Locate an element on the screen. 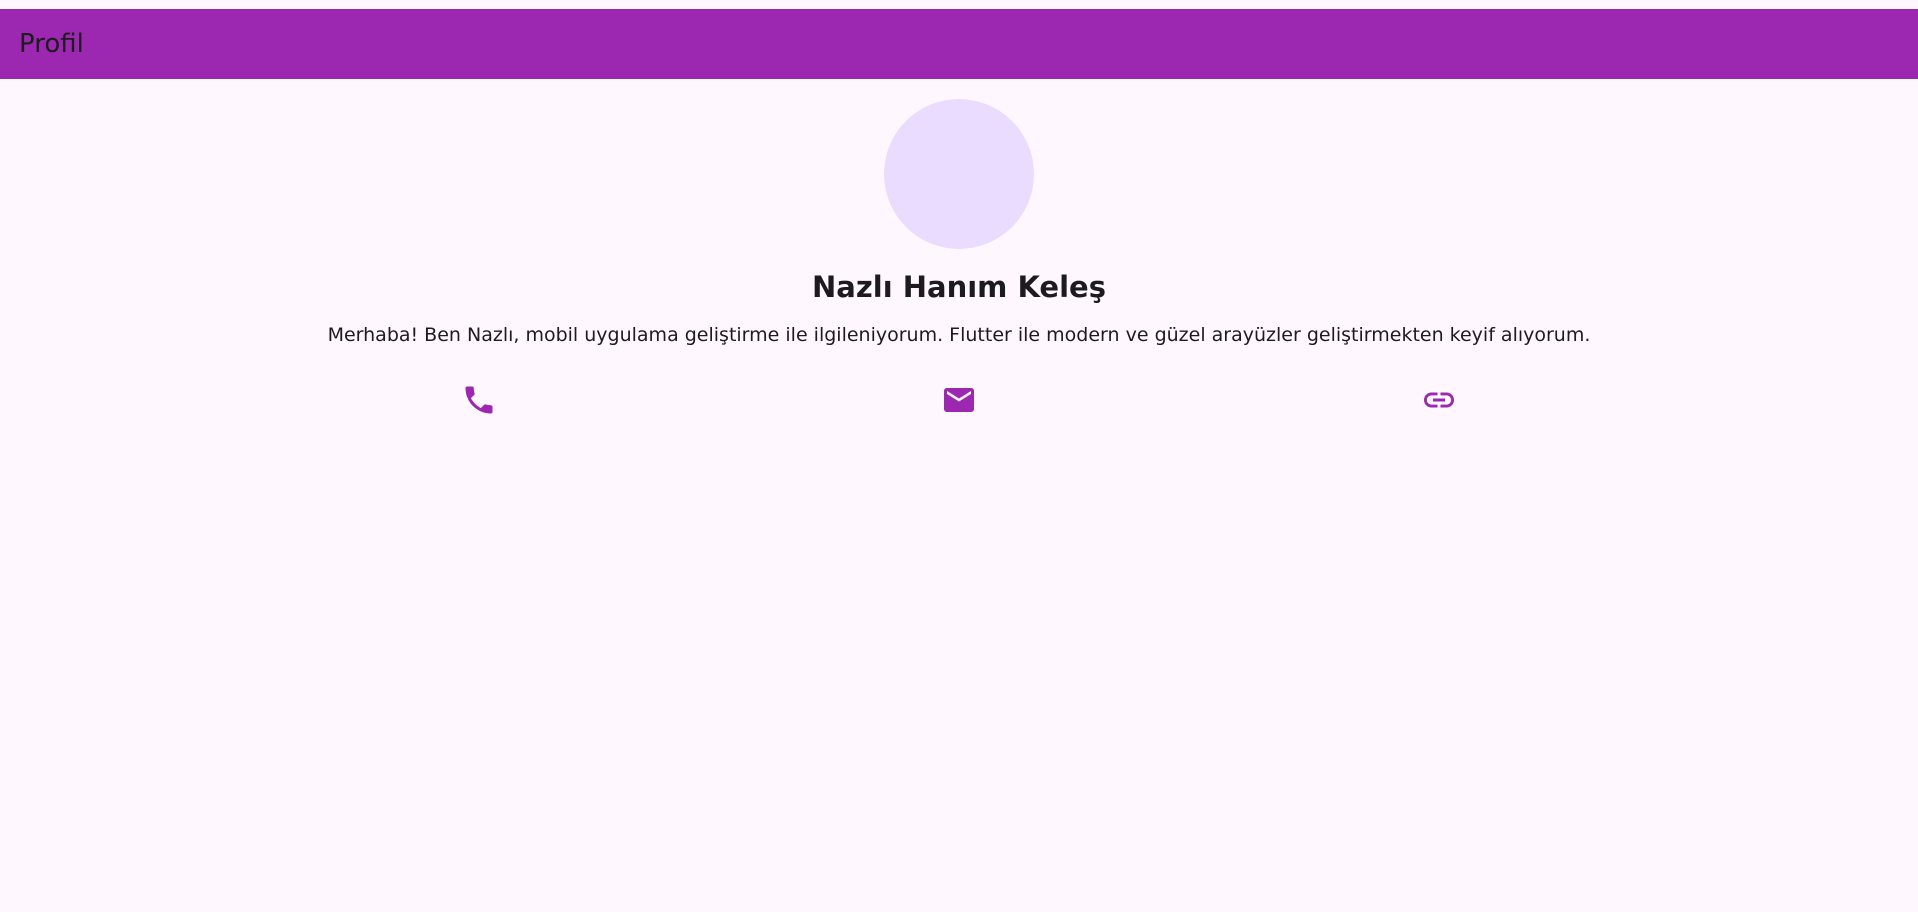  link-icon is located at coordinates (1439, 400).